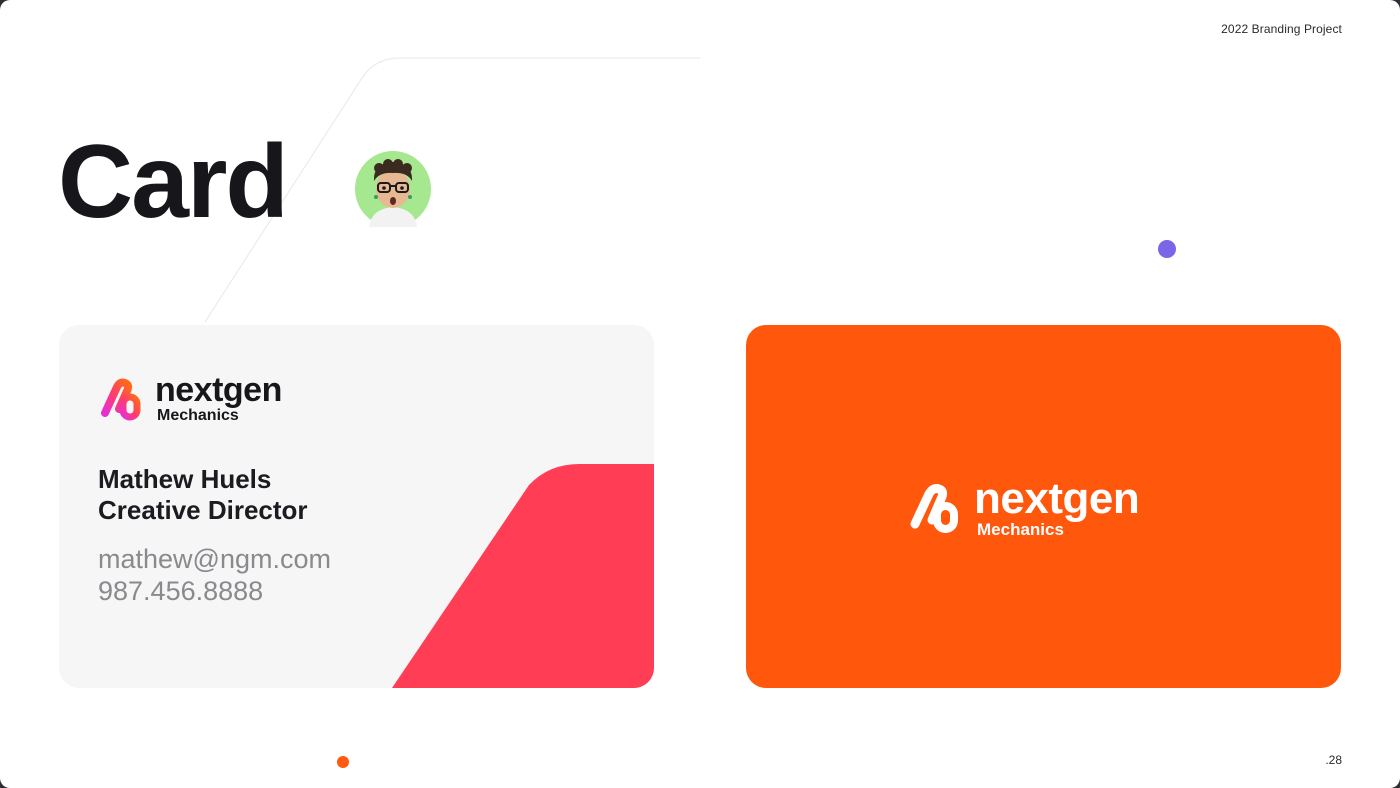  I want to click on person-role: Creative Director, so click(203, 510).